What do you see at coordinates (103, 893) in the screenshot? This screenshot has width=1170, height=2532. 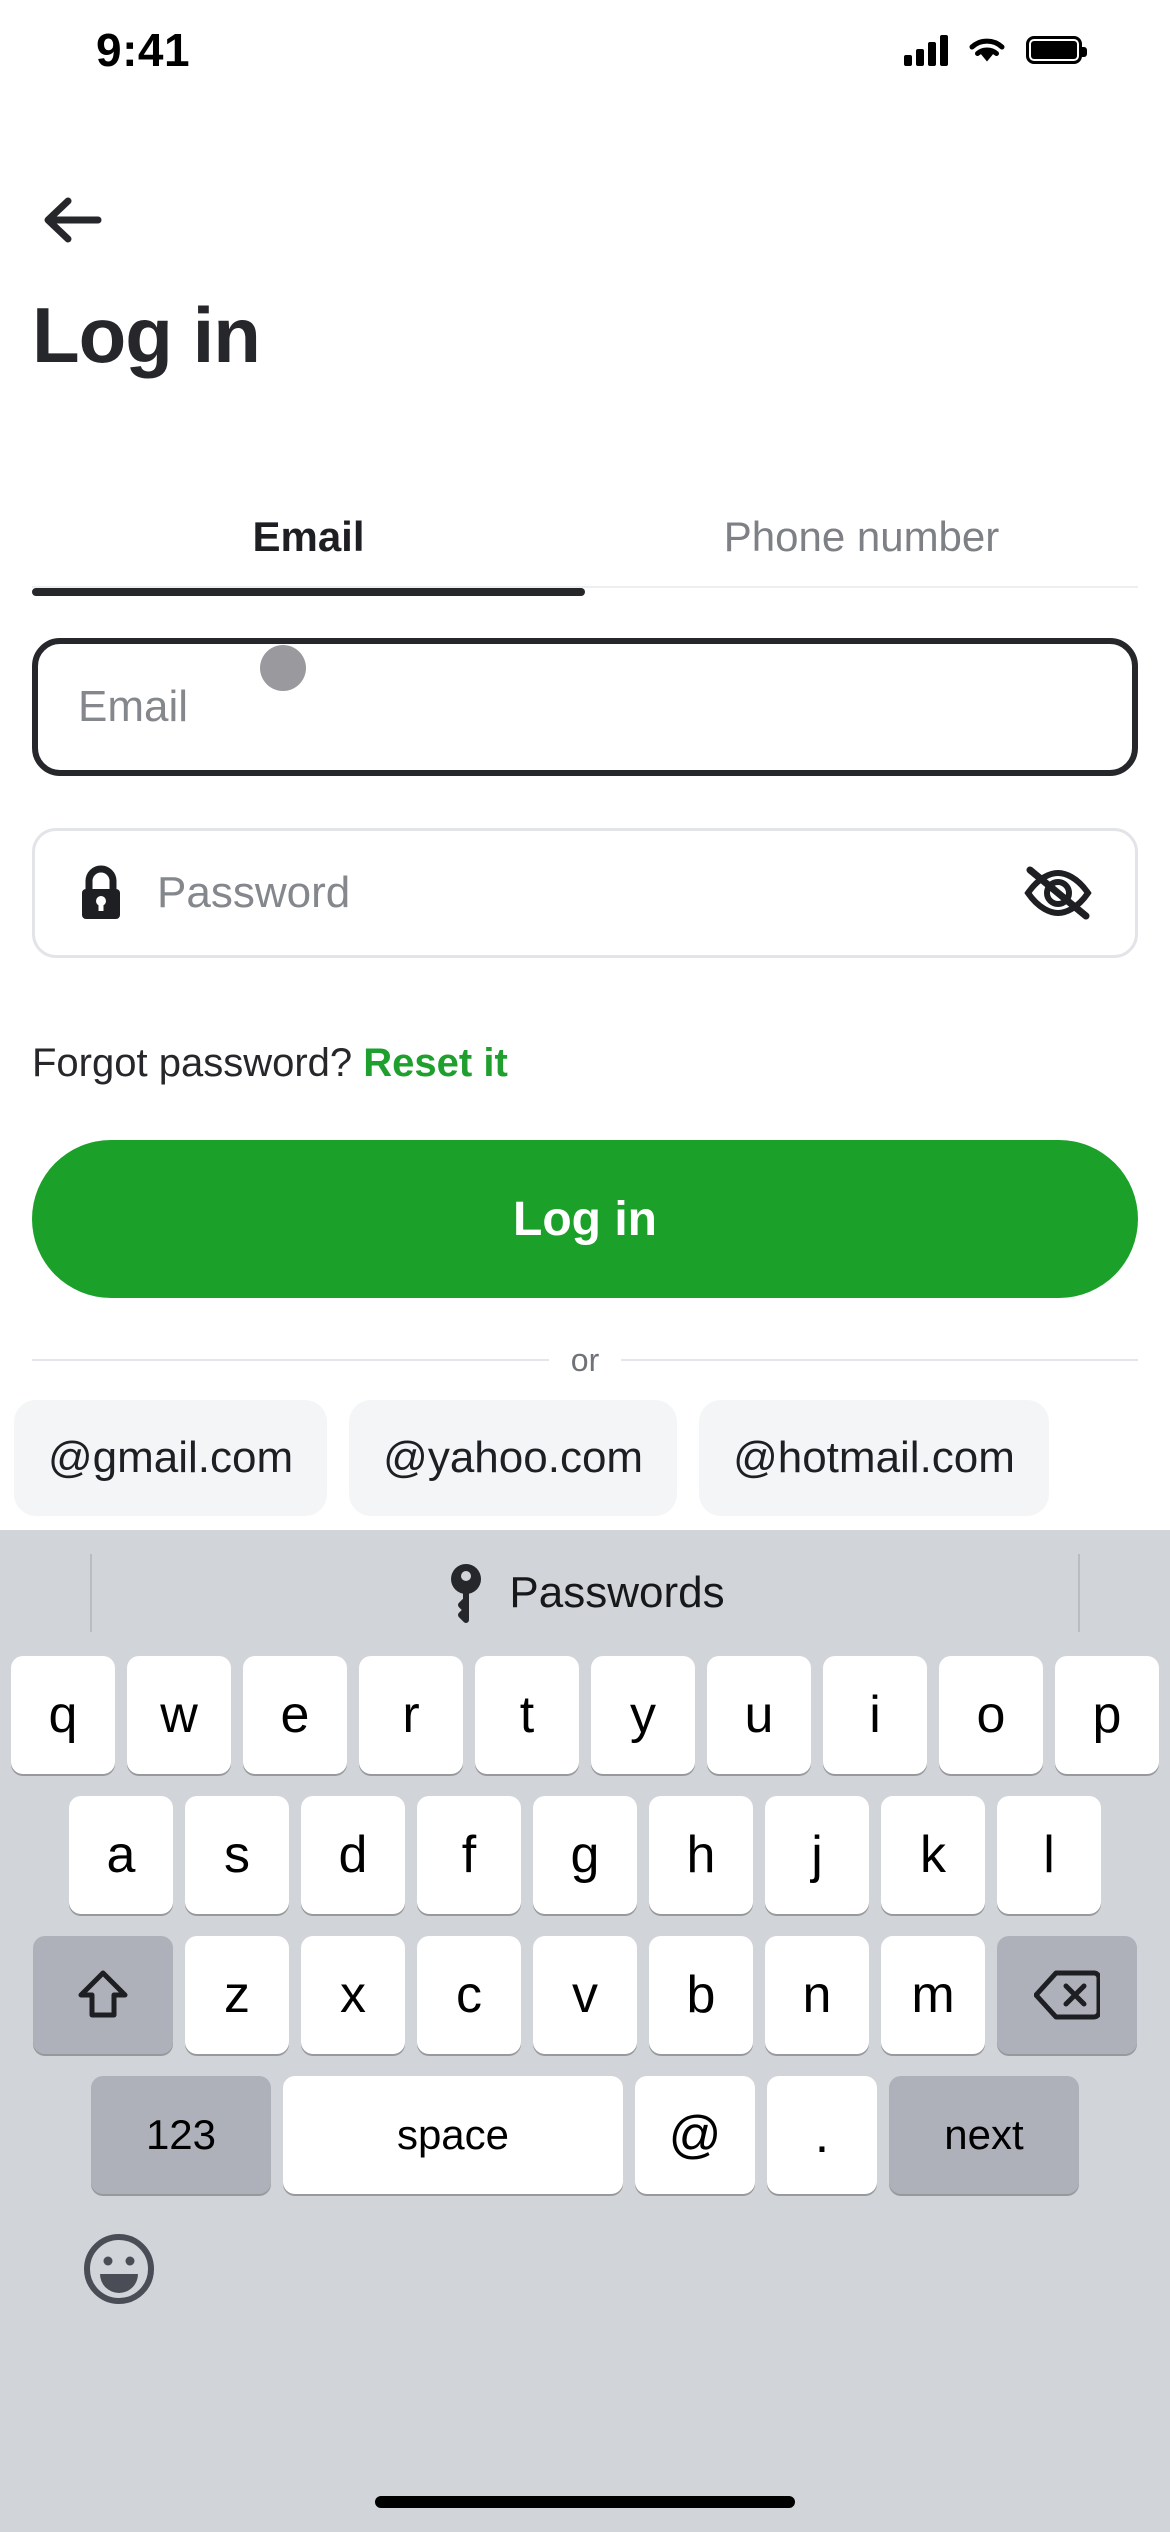 I see `lock-icon` at bounding box center [103, 893].